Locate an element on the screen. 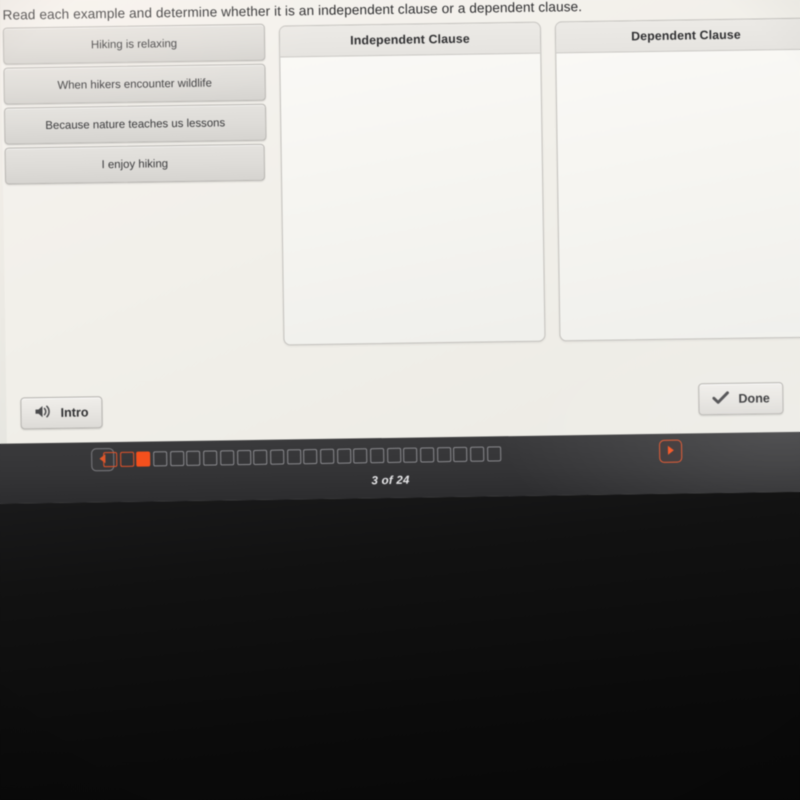 The height and width of the screenshot is (800, 800). clause-card: Hiking is relaxing is located at coordinates (134, 44).